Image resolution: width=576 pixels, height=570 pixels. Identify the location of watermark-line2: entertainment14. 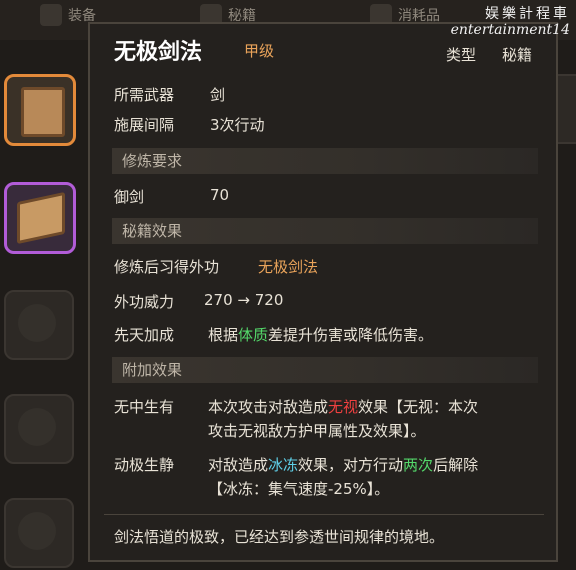
(510, 30).